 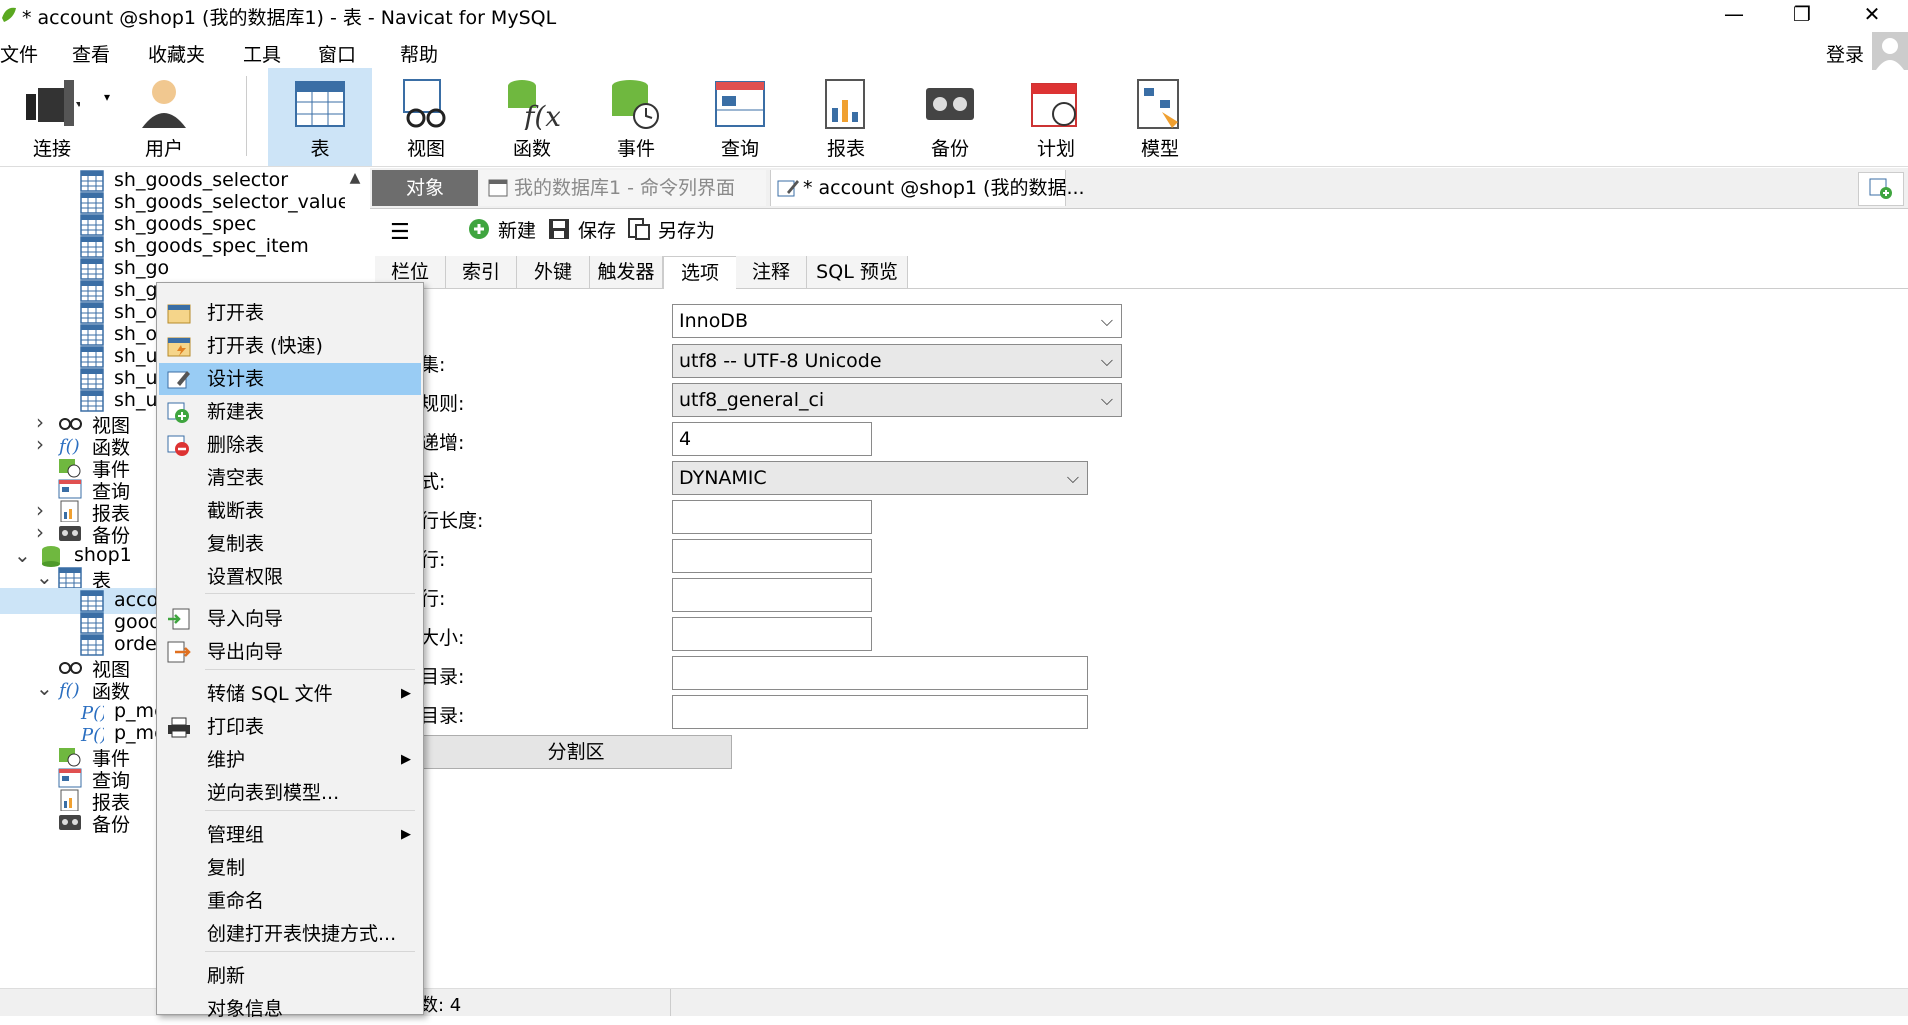 What do you see at coordinates (290, 313) in the screenshot?
I see `context-menu-item: 打开表` at bounding box center [290, 313].